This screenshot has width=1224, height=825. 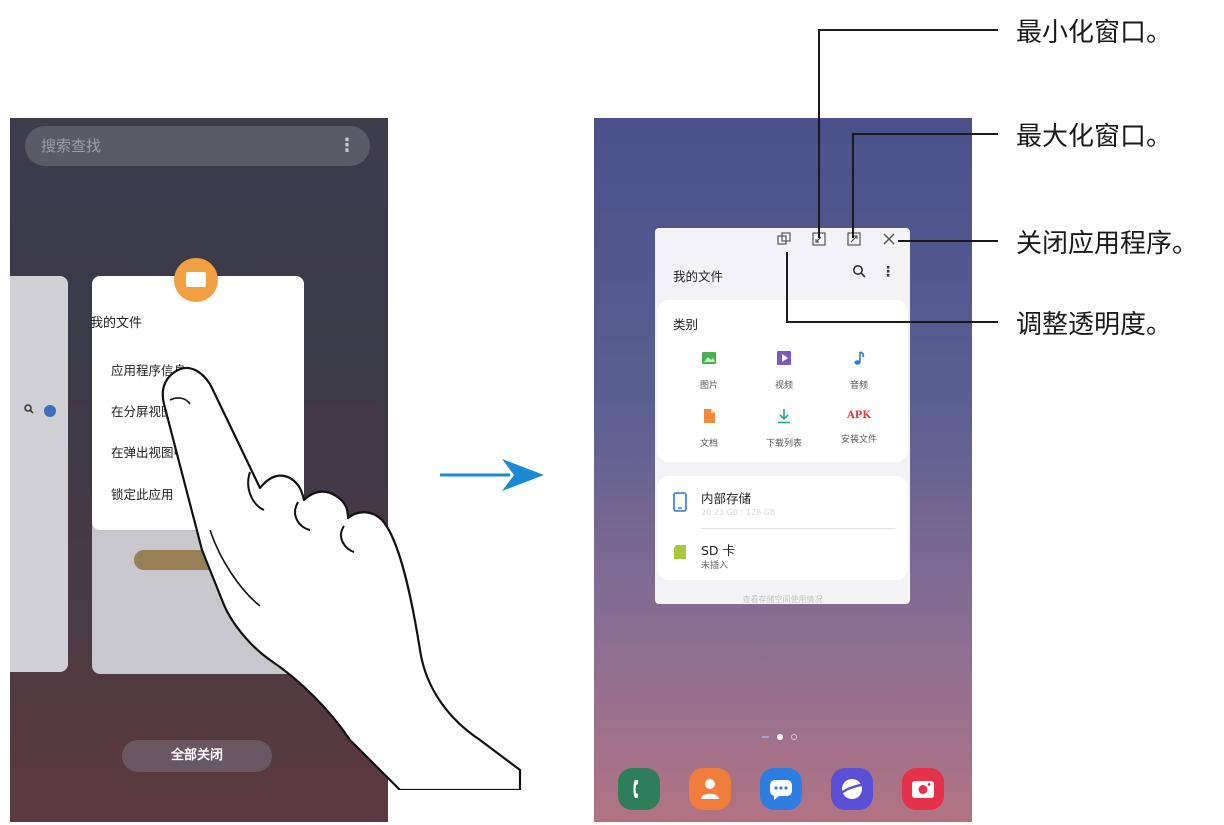 I want to click on category-label: 文档, so click(x=708, y=444).